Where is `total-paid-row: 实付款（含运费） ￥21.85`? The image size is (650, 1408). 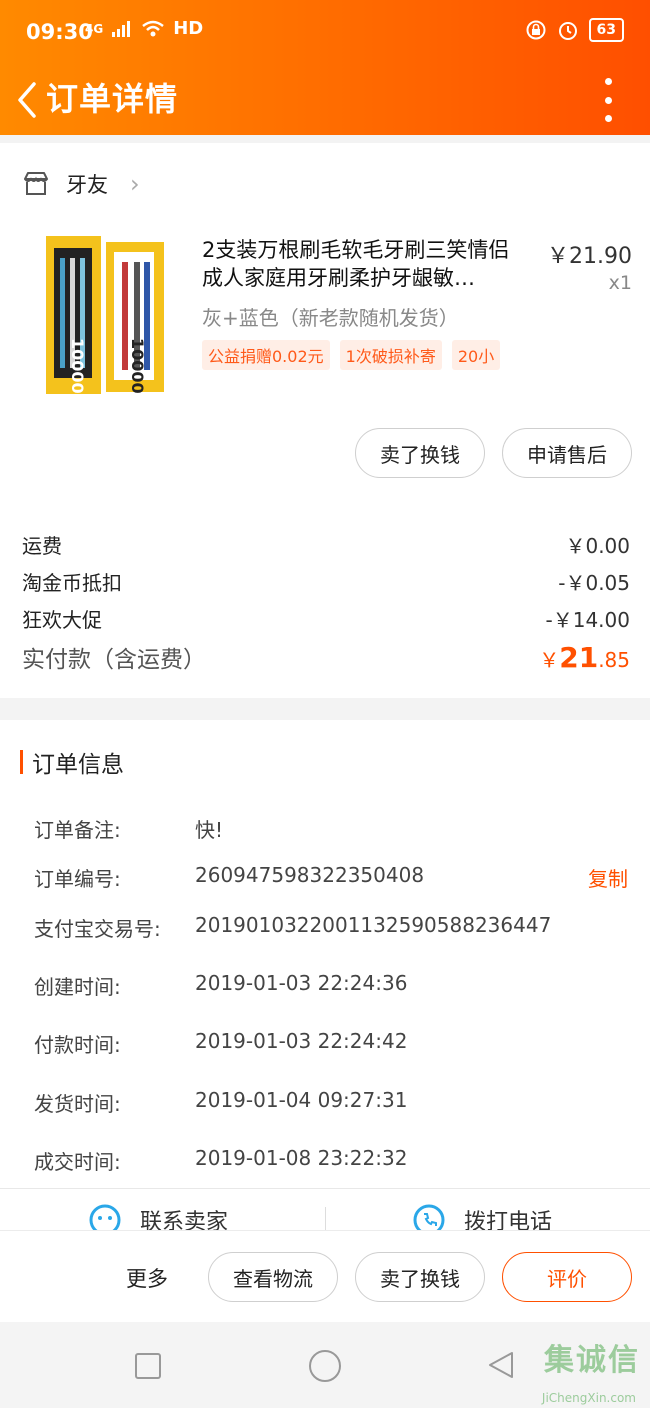
total-paid-row: 实付款（含运费） ￥21.85 is located at coordinates (326, 657).